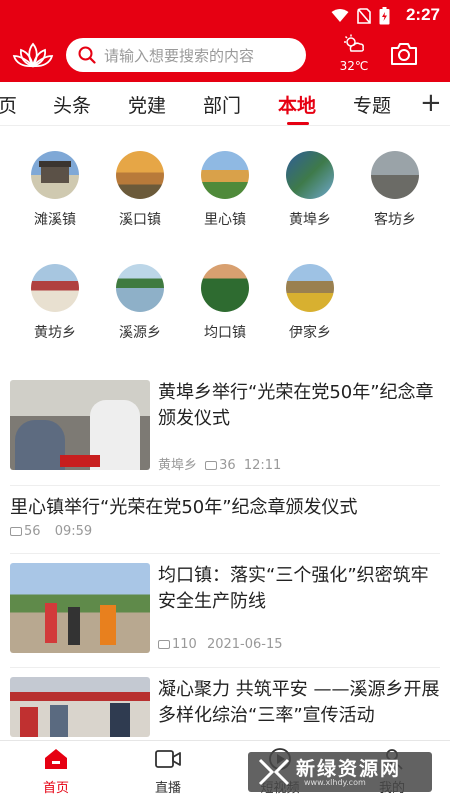  Describe the element at coordinates (73, 531) in the screenshot. I see `news-time: 09:59` at that location.